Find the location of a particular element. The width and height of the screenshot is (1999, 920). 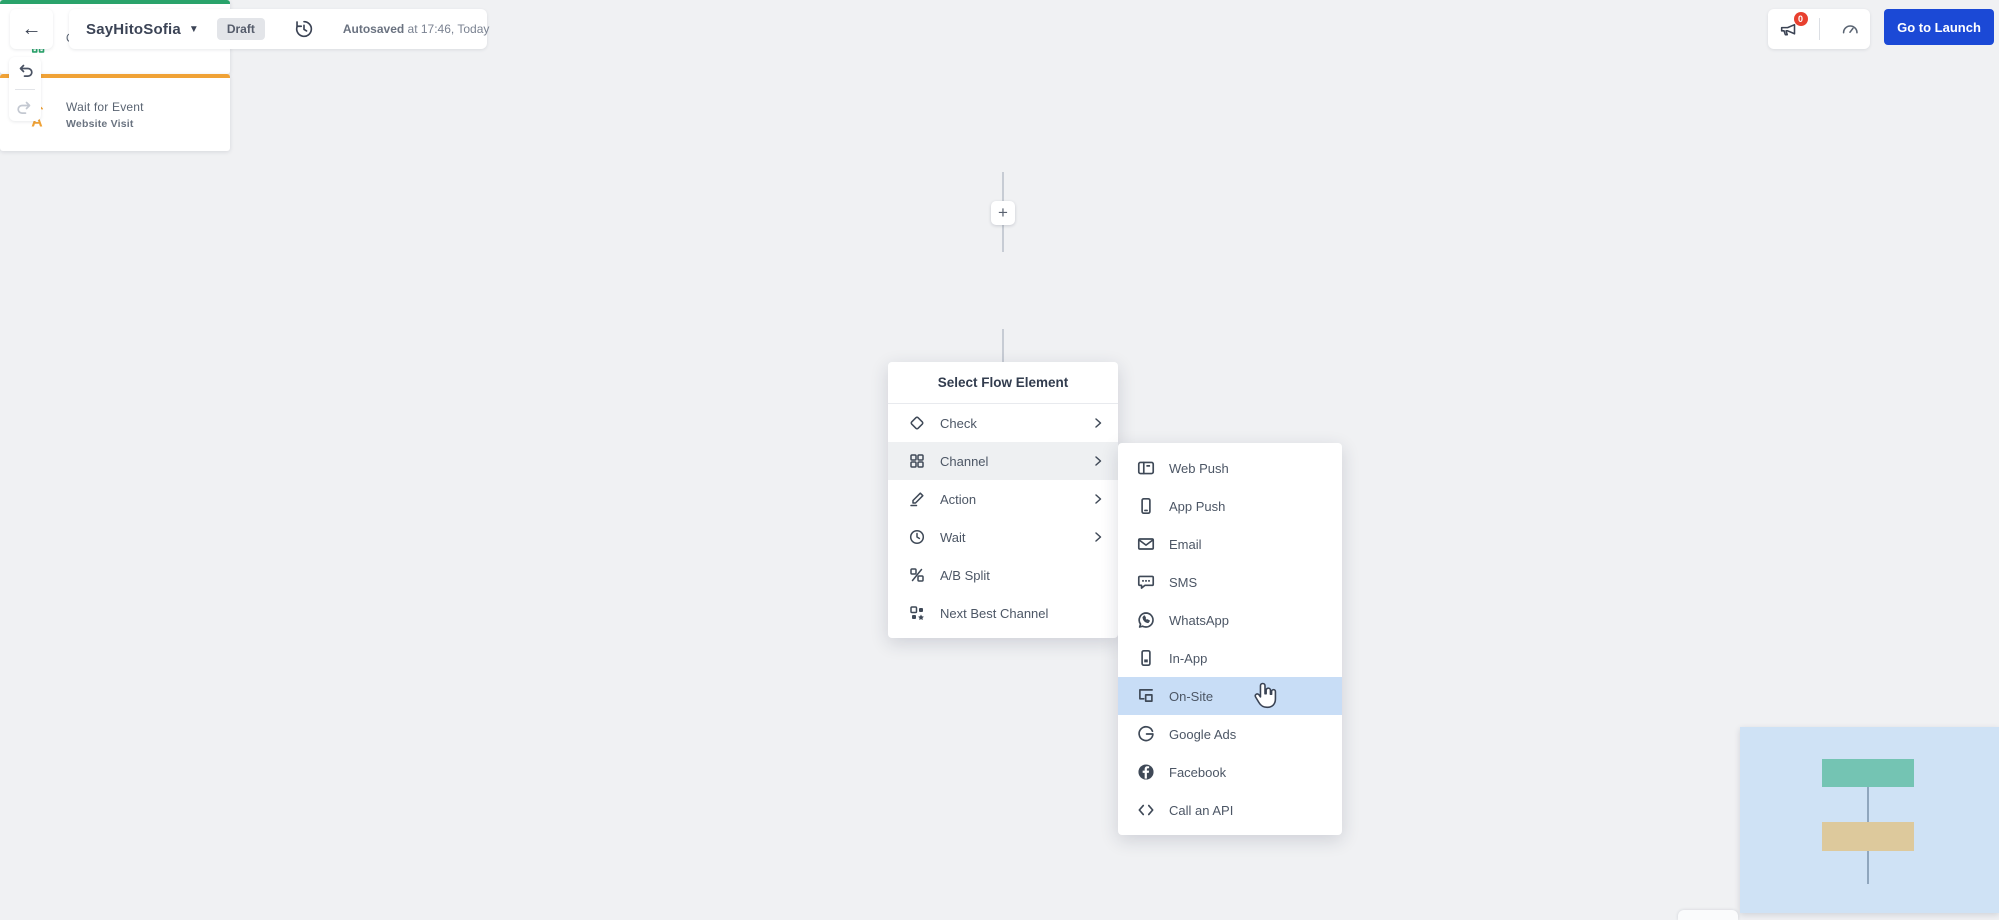

back-arrow-icon: ← is located at coordinates (31, 28).